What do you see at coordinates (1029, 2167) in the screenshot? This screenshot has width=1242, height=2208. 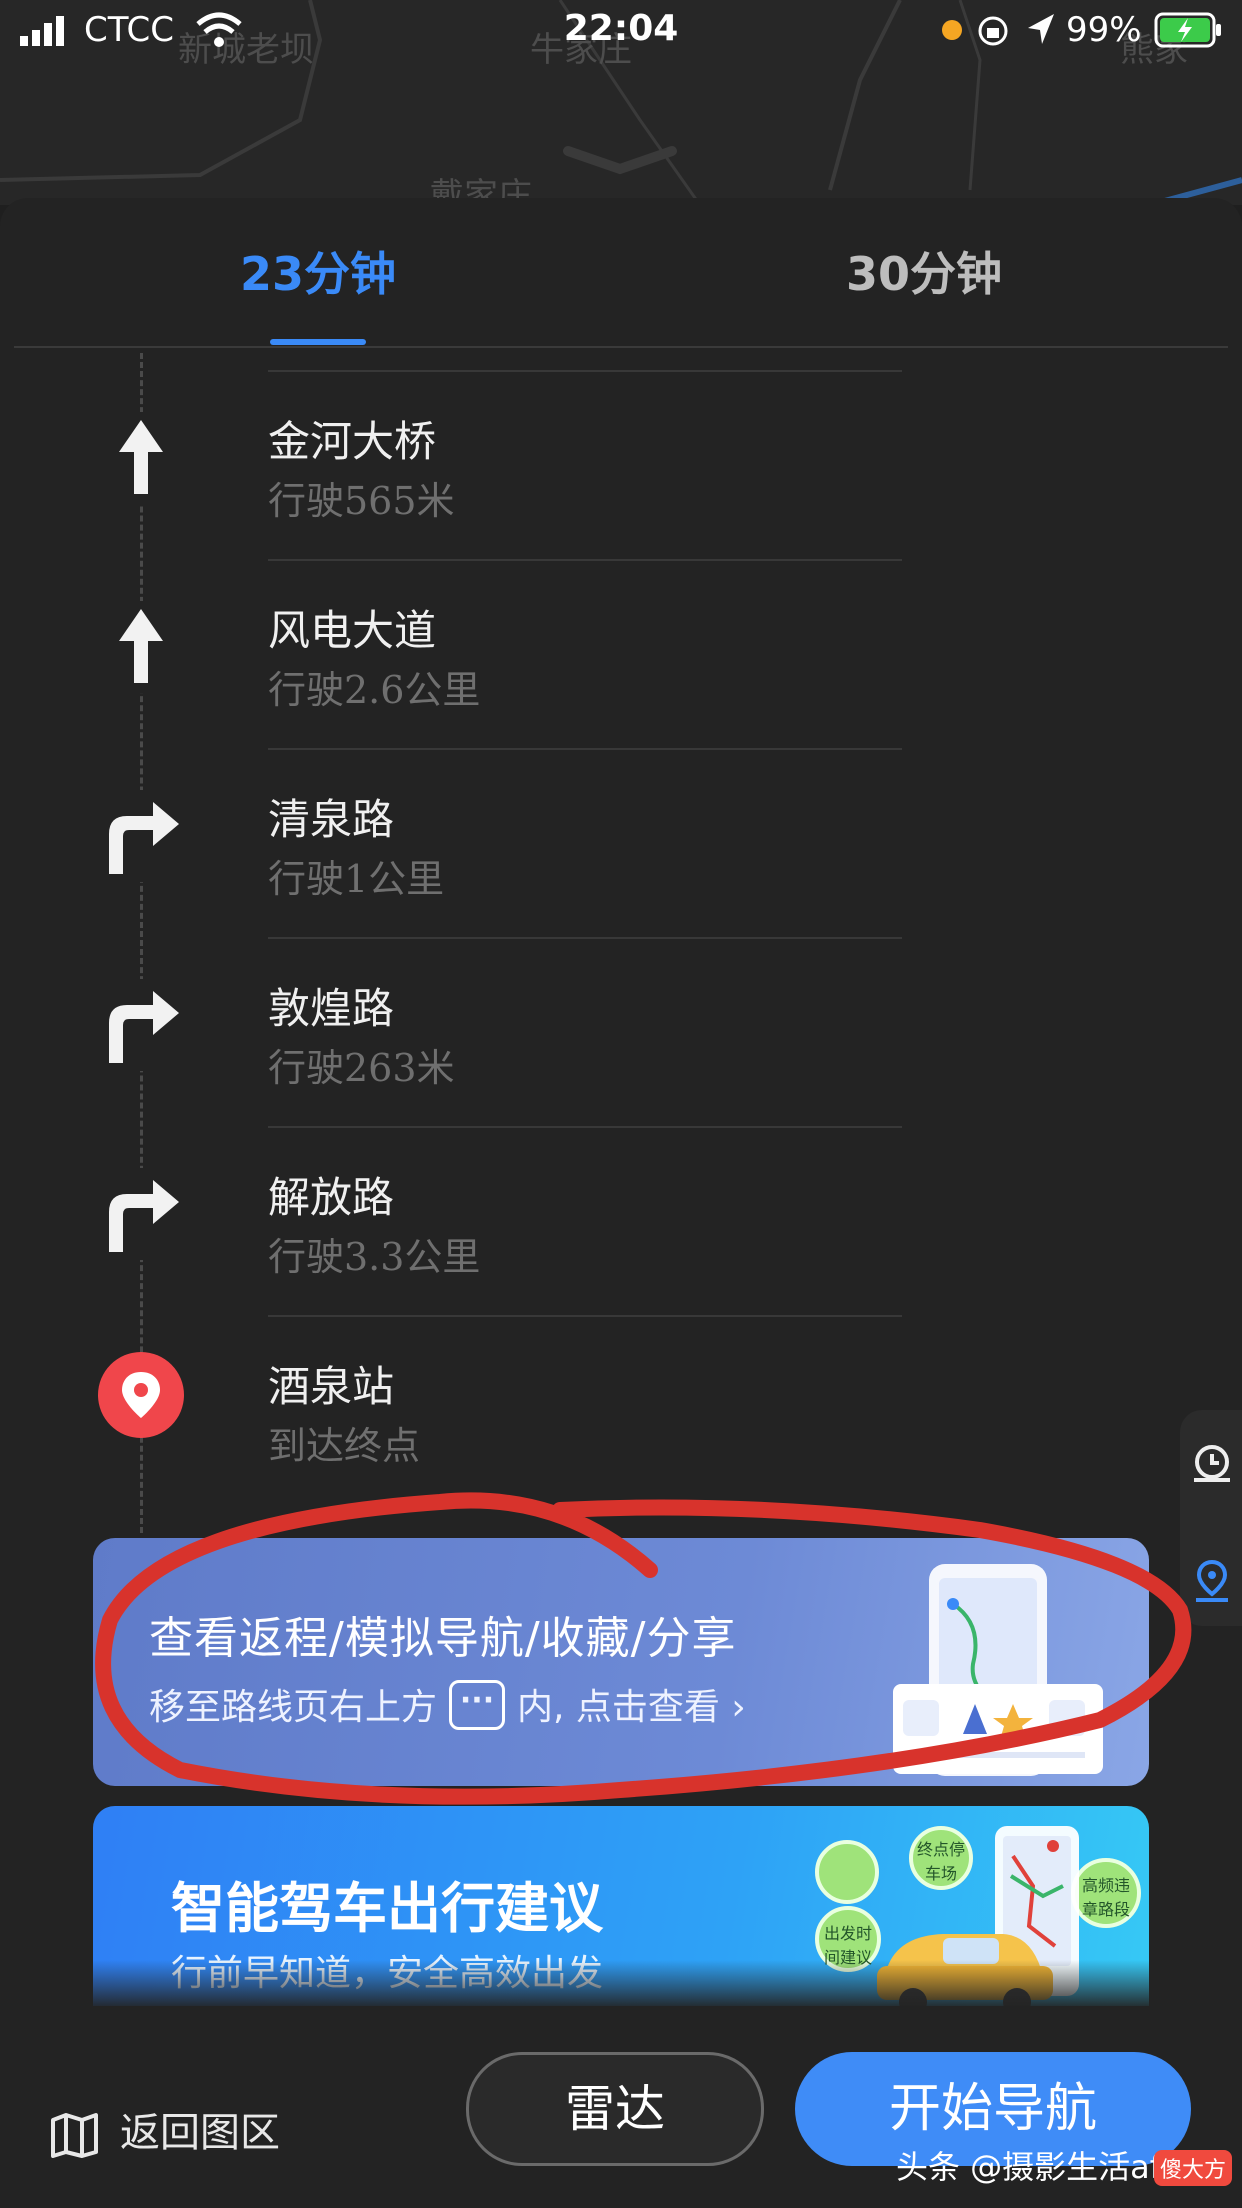 I see `watermark-text: 头条 @摄影生活af` at bounding box center [1029, 2167].